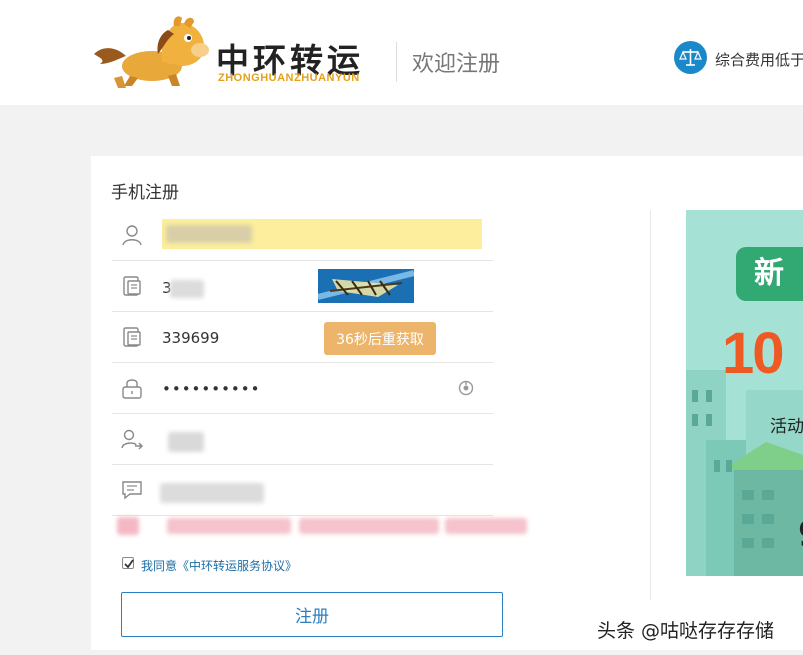  I want to click on remark-input, so click(316, 491).